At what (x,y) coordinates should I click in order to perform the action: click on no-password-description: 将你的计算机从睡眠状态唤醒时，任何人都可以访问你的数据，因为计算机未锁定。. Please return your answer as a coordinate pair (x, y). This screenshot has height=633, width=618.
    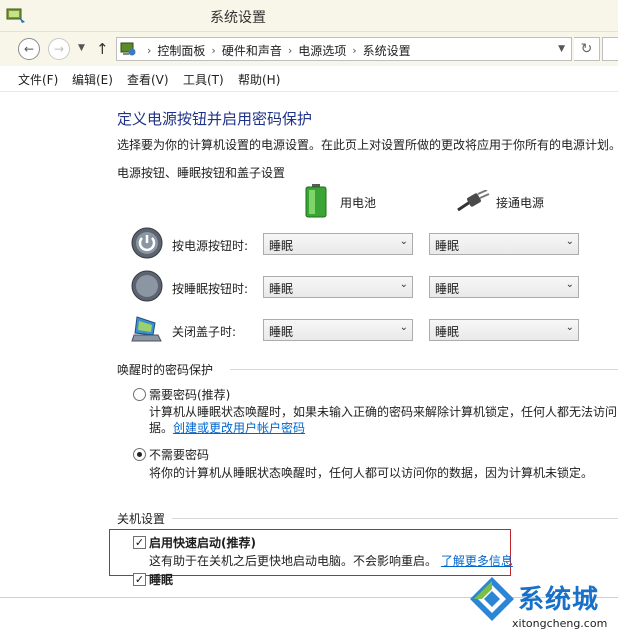
    Looking at the image, I should click on (371, 473).